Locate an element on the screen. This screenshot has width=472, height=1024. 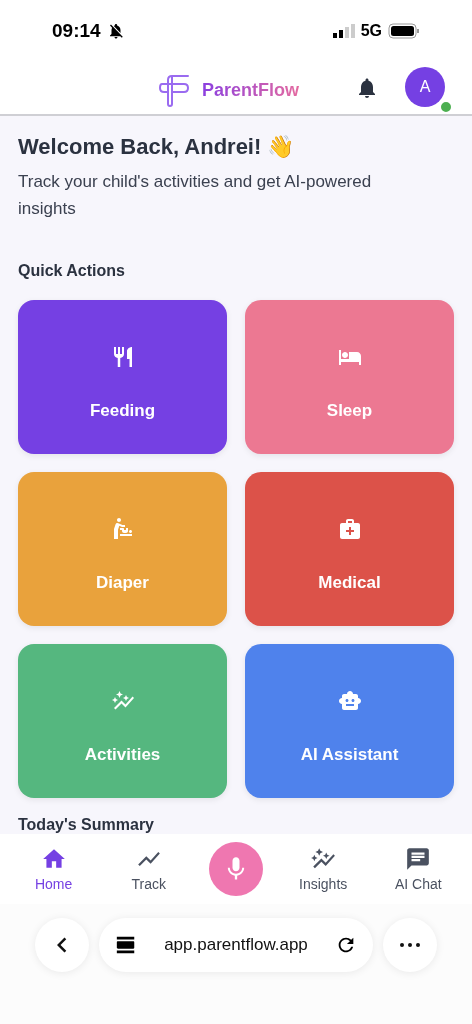
address-bar: app.parentflow.app is located at coordinates (236, 945).